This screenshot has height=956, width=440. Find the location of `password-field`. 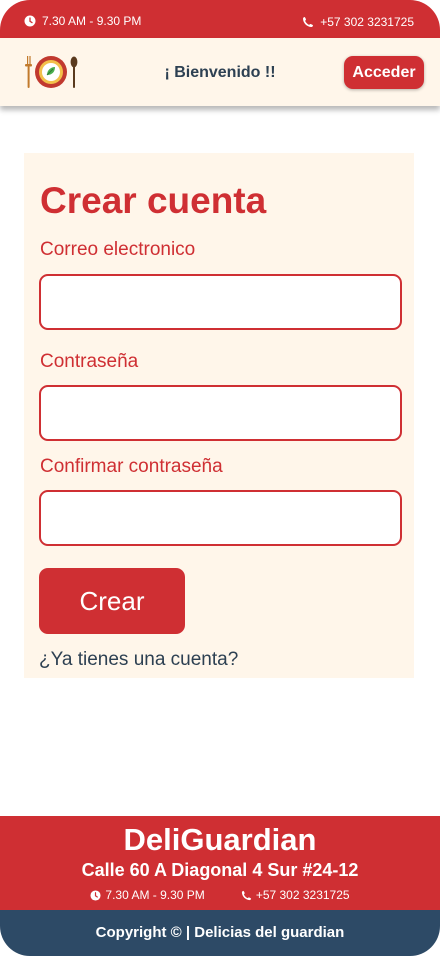

password-field is located at coordinates (220, 413).